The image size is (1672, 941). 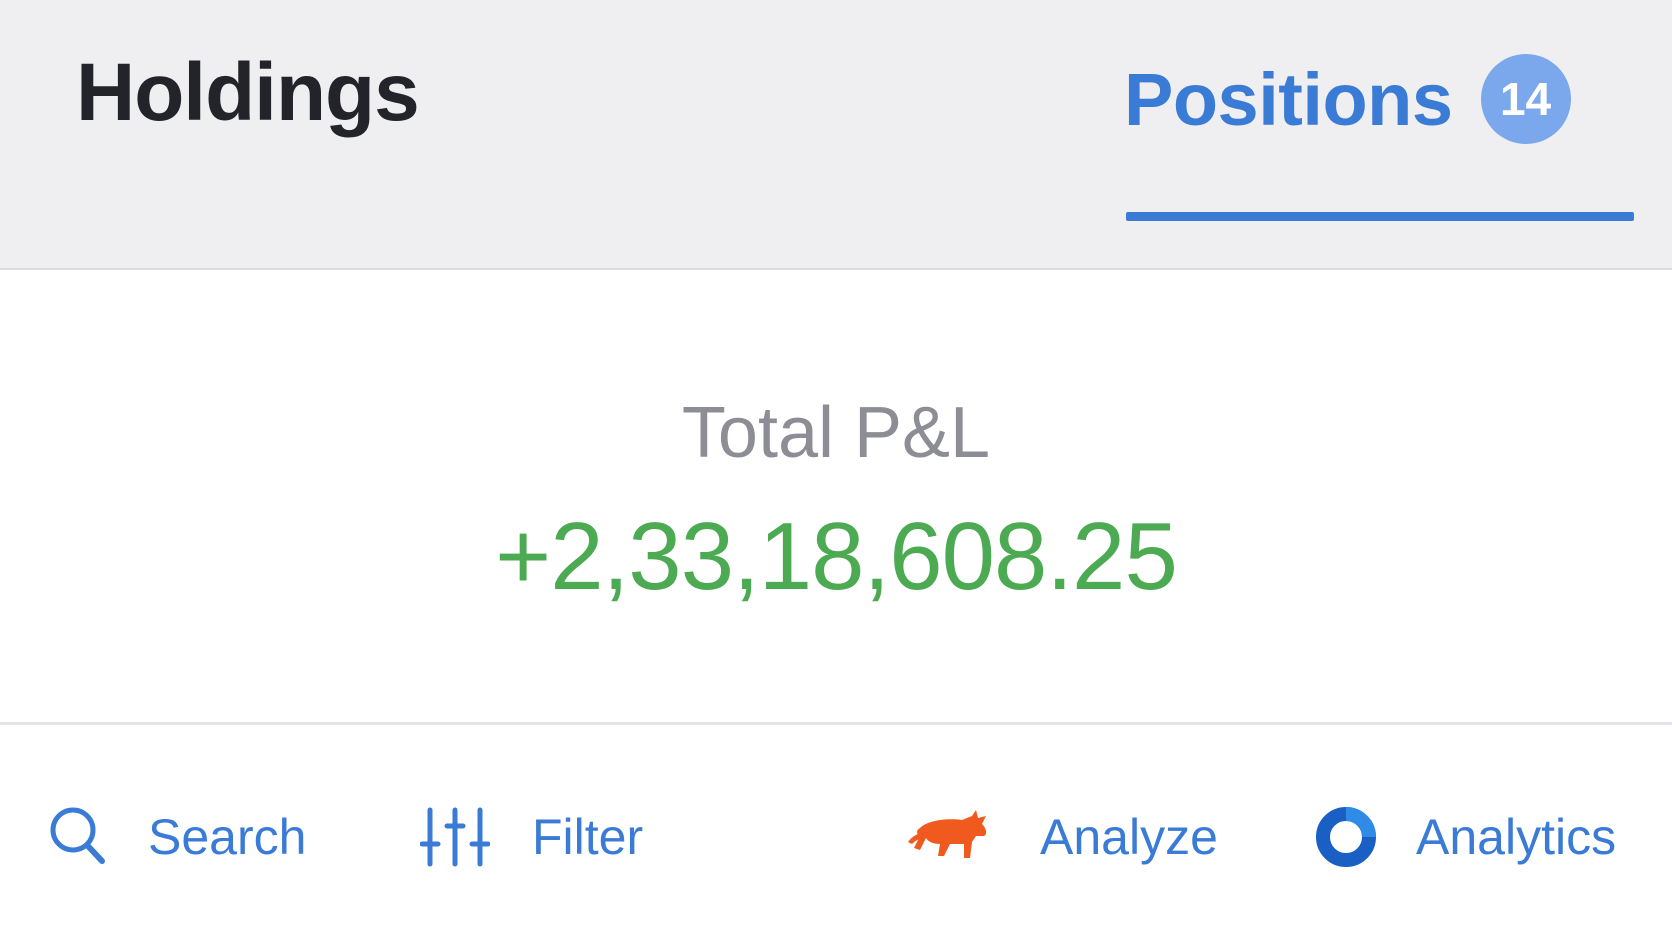 I want to click on active-tab-indicator, so click(x=1380, y=216).